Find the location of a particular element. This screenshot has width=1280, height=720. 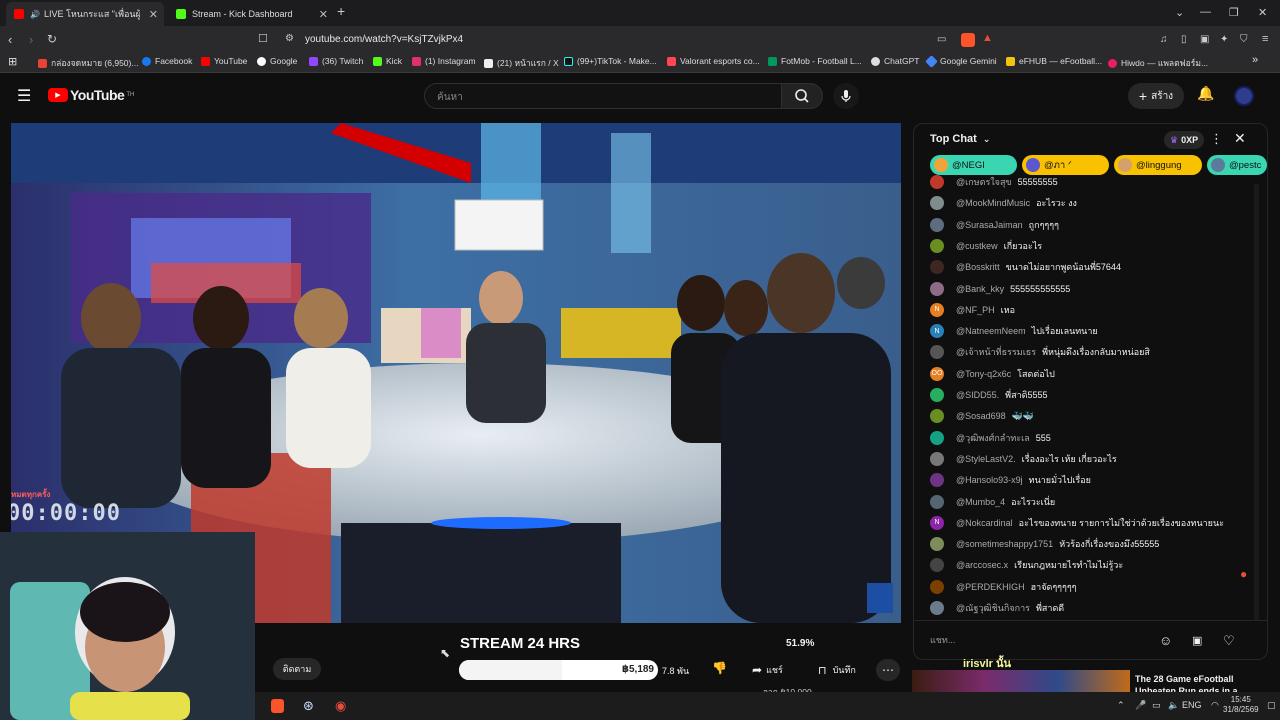

chat-author: @NF_PH is located at coordinates (975, 310).